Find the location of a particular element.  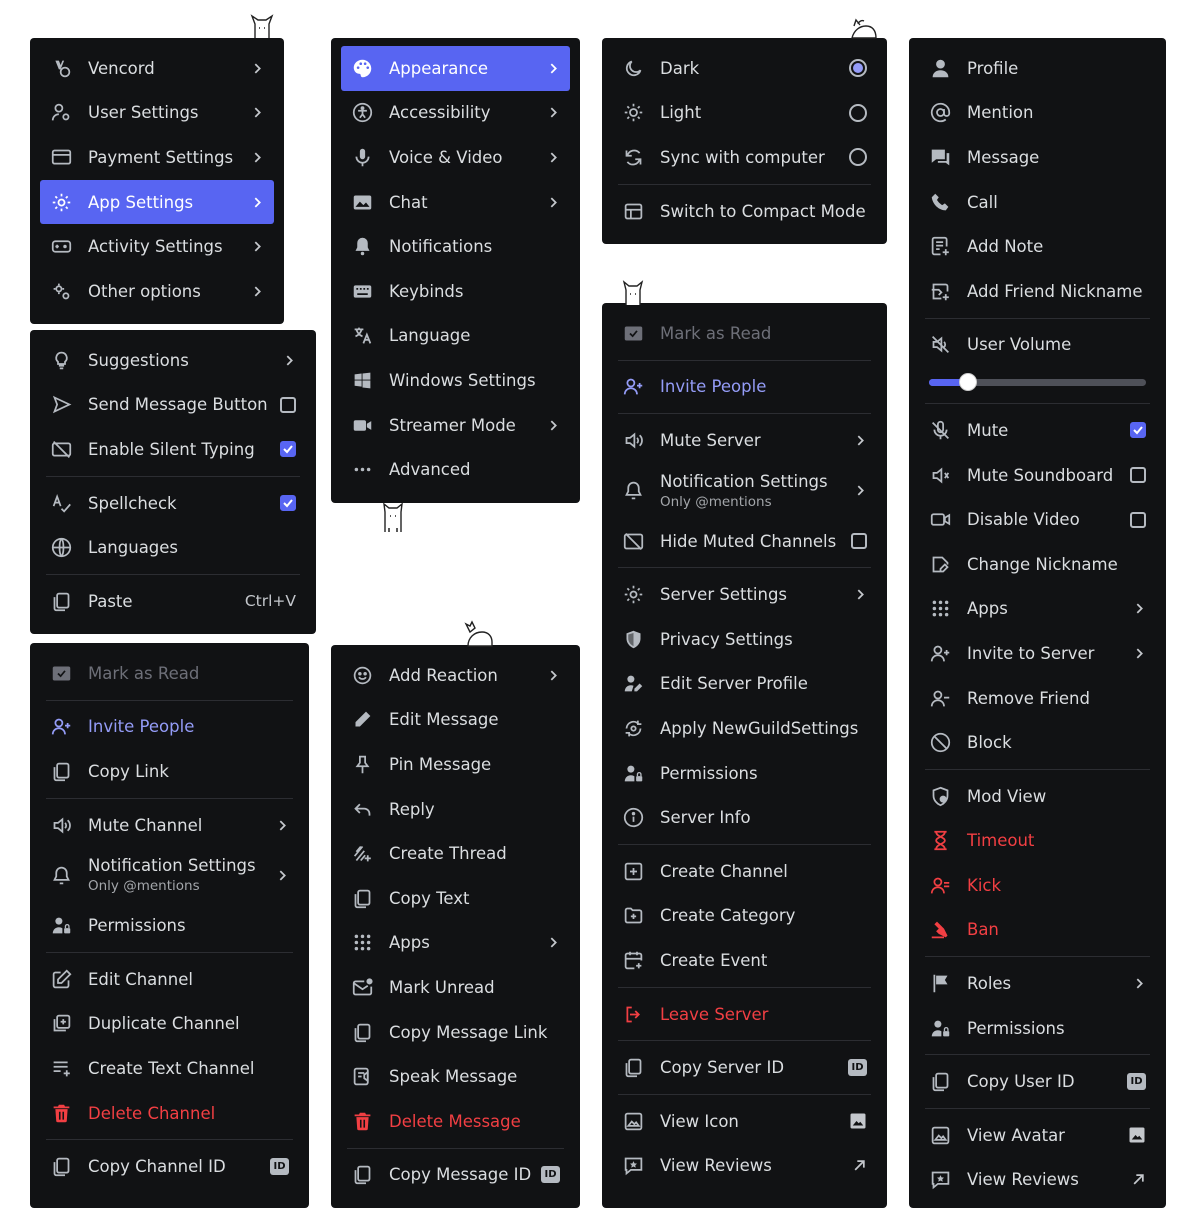

menu-item-languages: Languages is located at coordinates (173, 547).